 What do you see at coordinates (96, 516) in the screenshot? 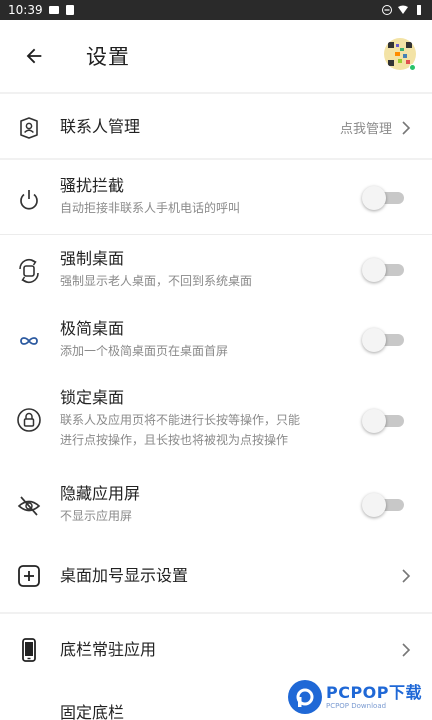
I see `hide-apps-desc: 不显示应用屏` at bounding box center [96, 516].